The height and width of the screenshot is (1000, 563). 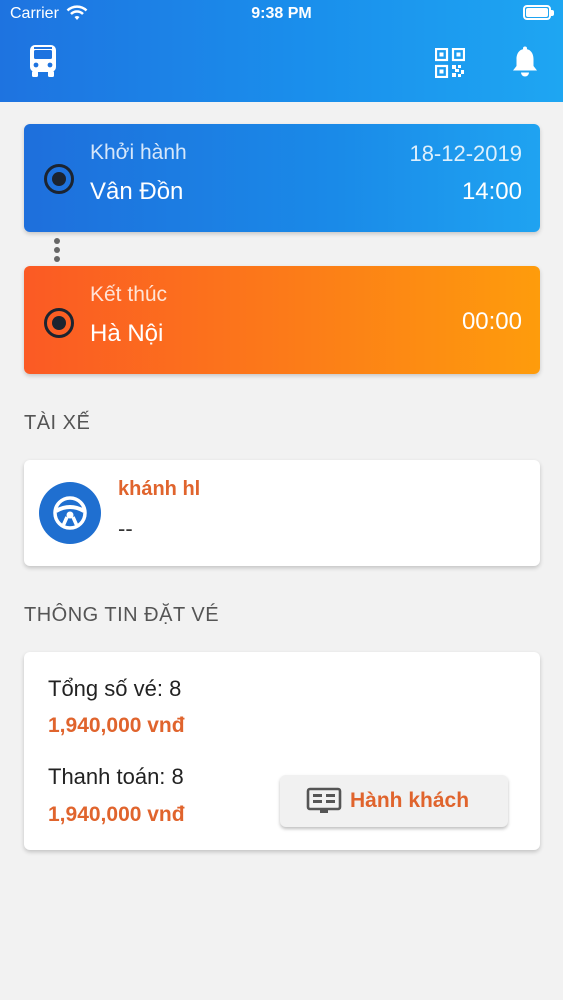 I want to click on arrival-time: 00:00, so click(x=491, y=321).